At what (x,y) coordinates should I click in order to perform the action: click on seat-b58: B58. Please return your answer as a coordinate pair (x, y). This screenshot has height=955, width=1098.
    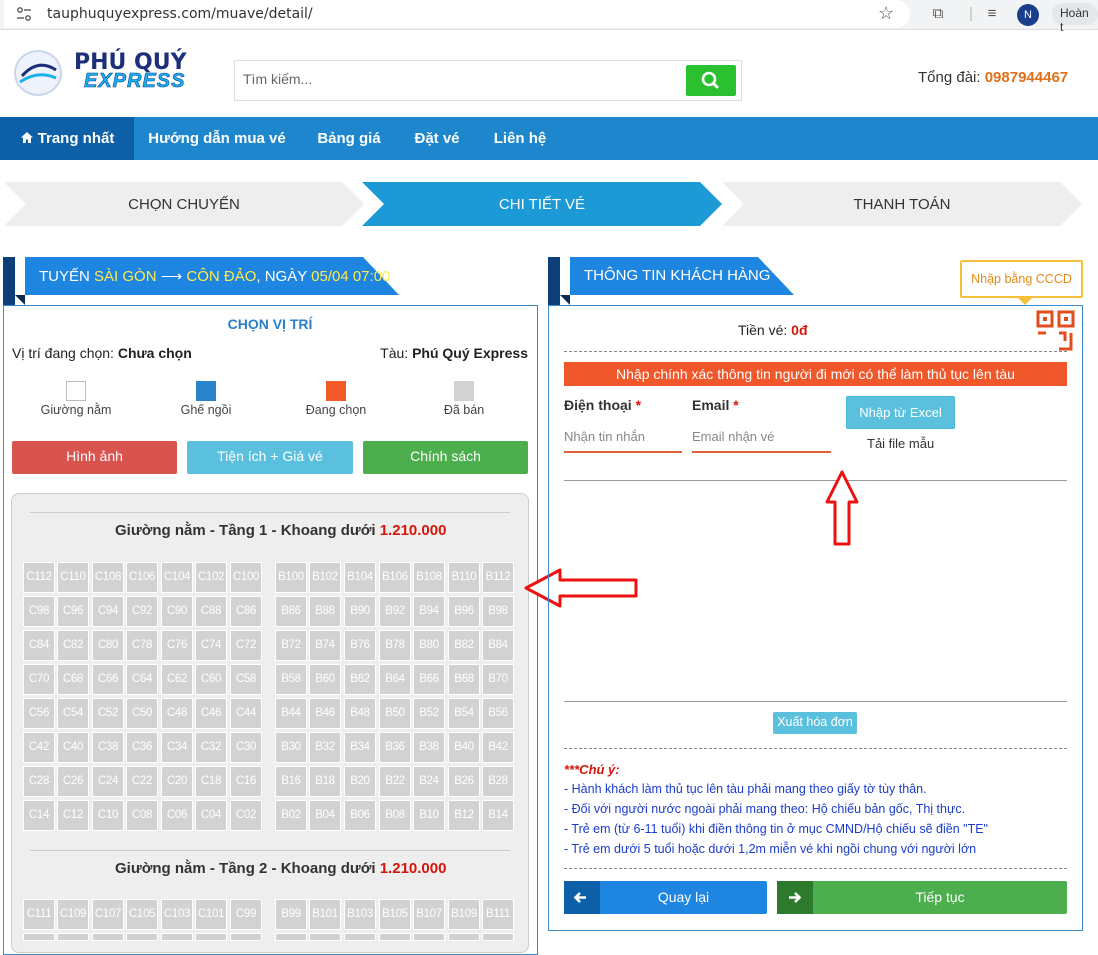
    Looking at the image, I should click on (291, 679).